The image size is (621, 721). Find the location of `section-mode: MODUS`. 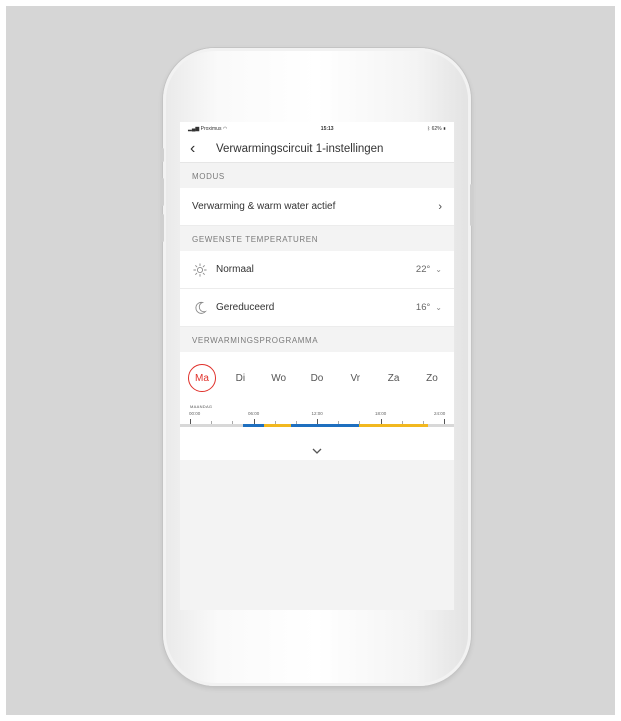

section-mode: MODUS is located at coordinates (208, 176).